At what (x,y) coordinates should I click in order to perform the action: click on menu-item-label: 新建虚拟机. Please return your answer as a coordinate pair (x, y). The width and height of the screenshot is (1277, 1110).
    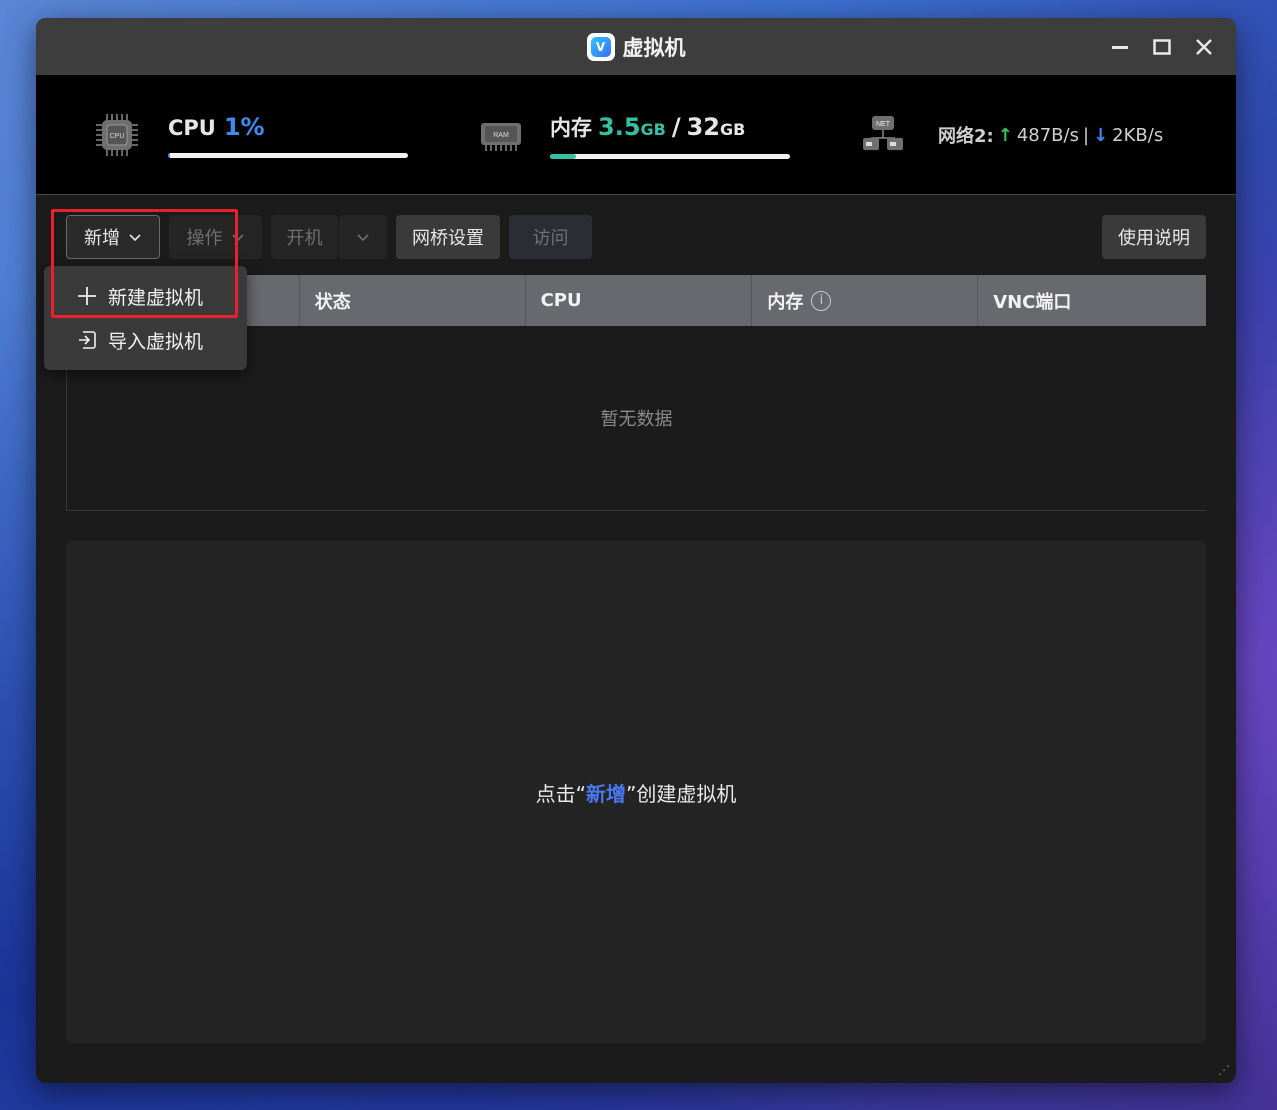
    Looking at the image, I should click on (156, 297).